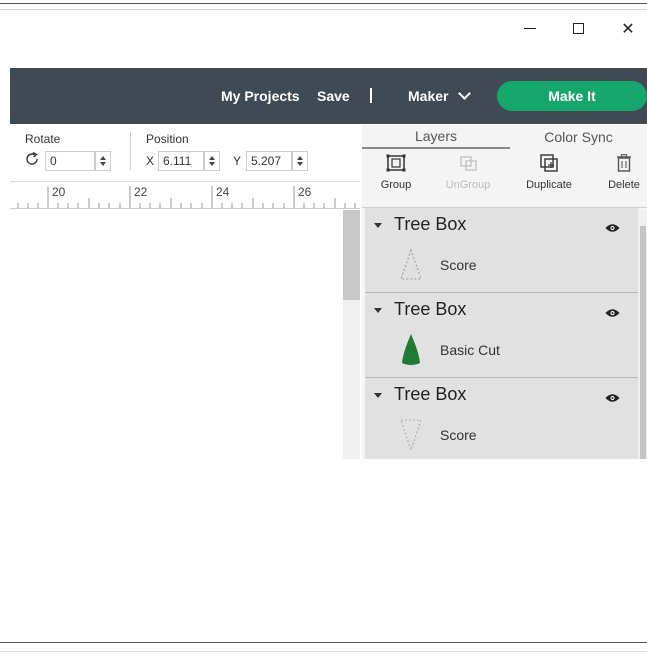 The height and width of the screenshot is (661, 647). Describe the element at coordinates (624, 185) in the screenshot. I see `delete-label: Delete` at that location.